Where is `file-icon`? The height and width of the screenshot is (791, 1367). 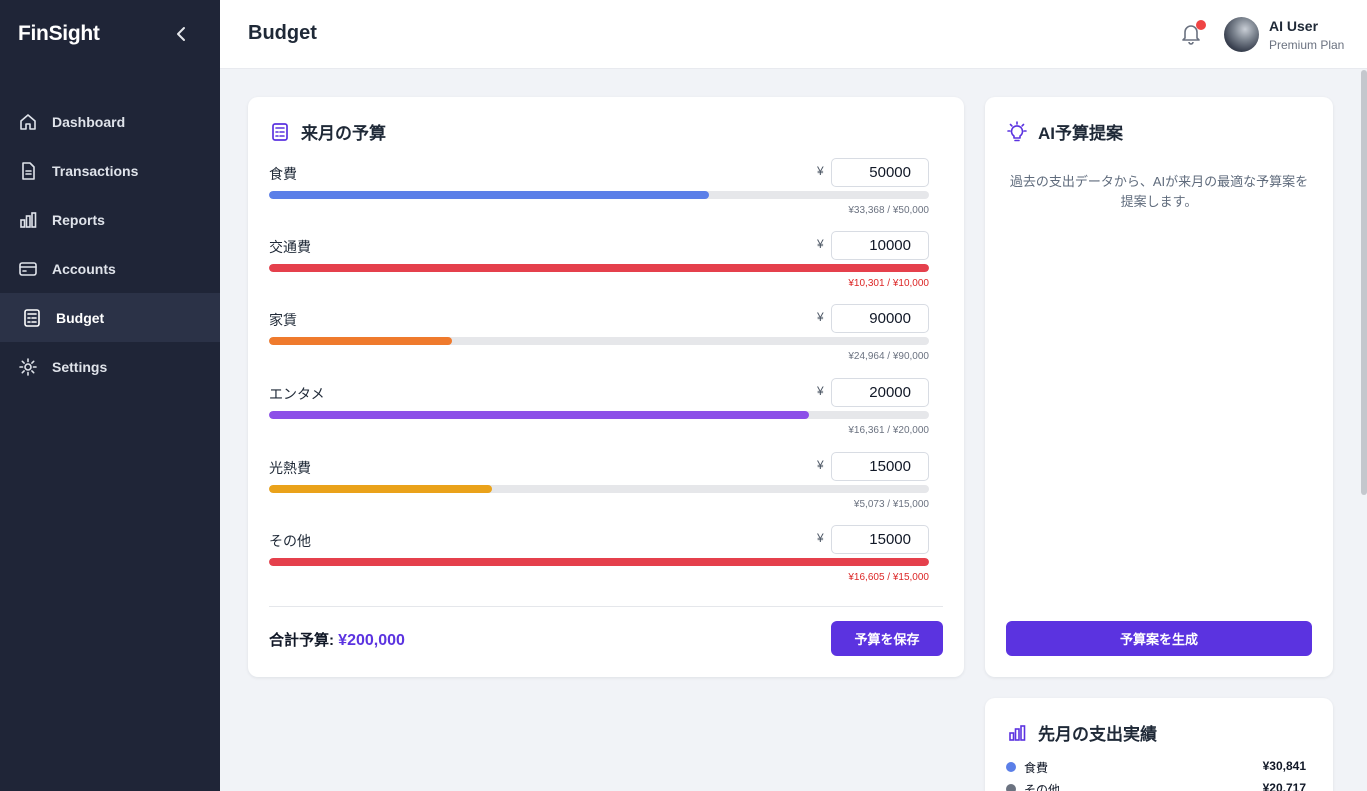 file-icon is located at coordinates (28, 171).